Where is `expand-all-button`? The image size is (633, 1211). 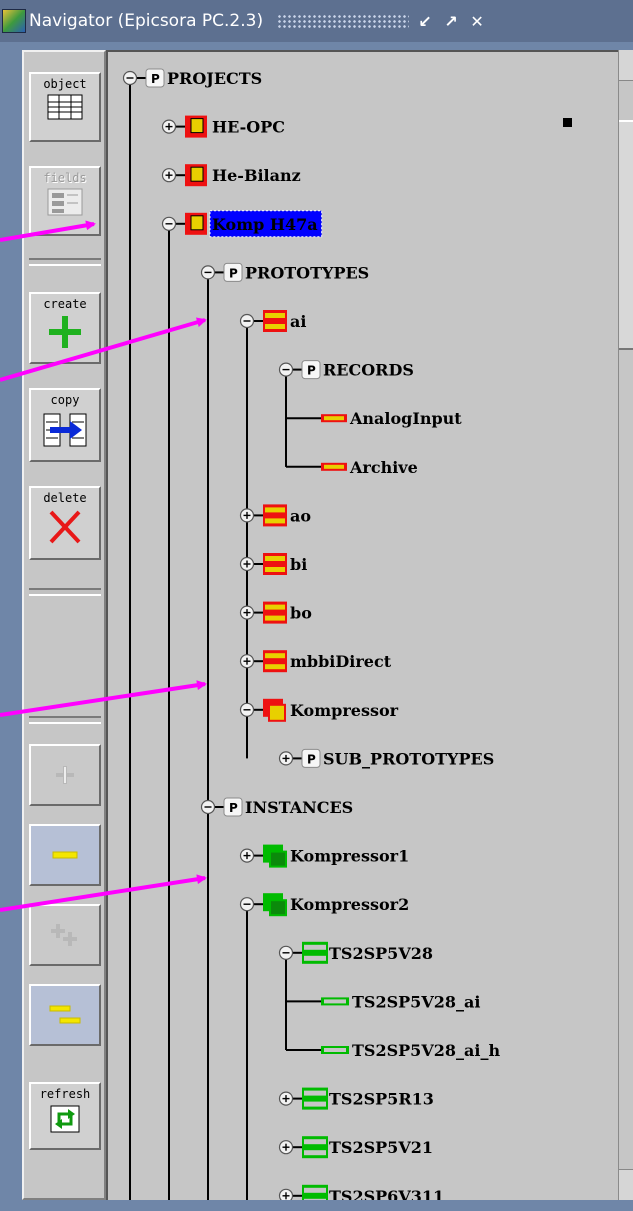 expand-all-button is located at coordinates (65, 935).